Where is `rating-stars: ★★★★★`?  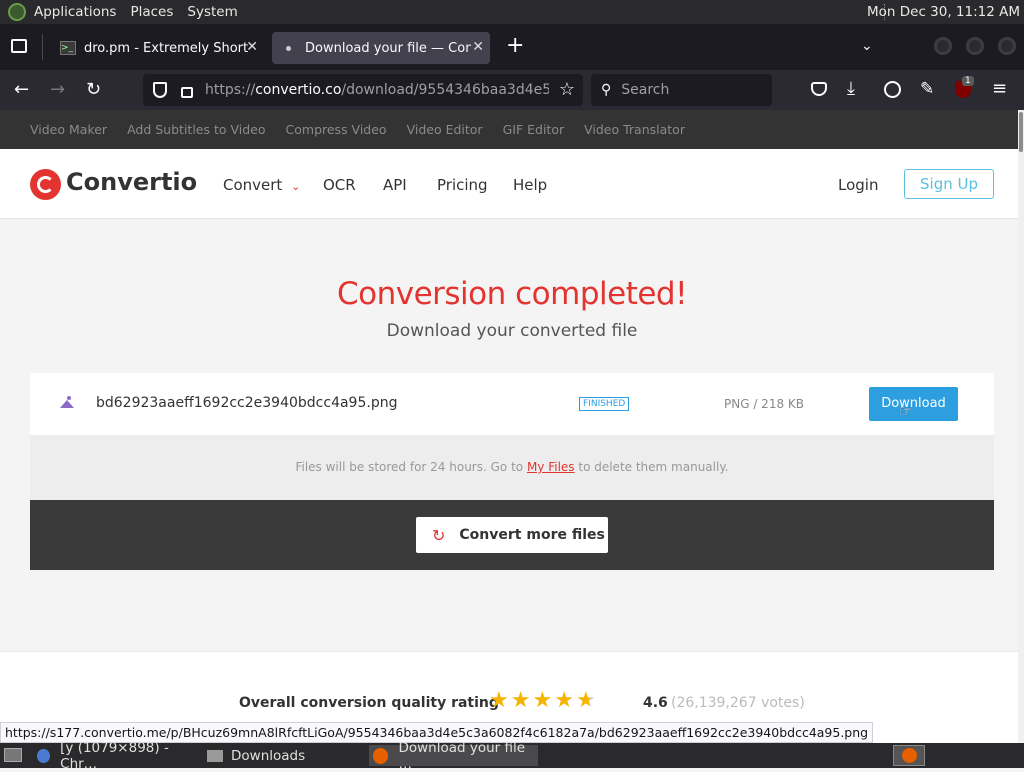 rating-stars: ★★★★★ is located at coordinates (543, 700).